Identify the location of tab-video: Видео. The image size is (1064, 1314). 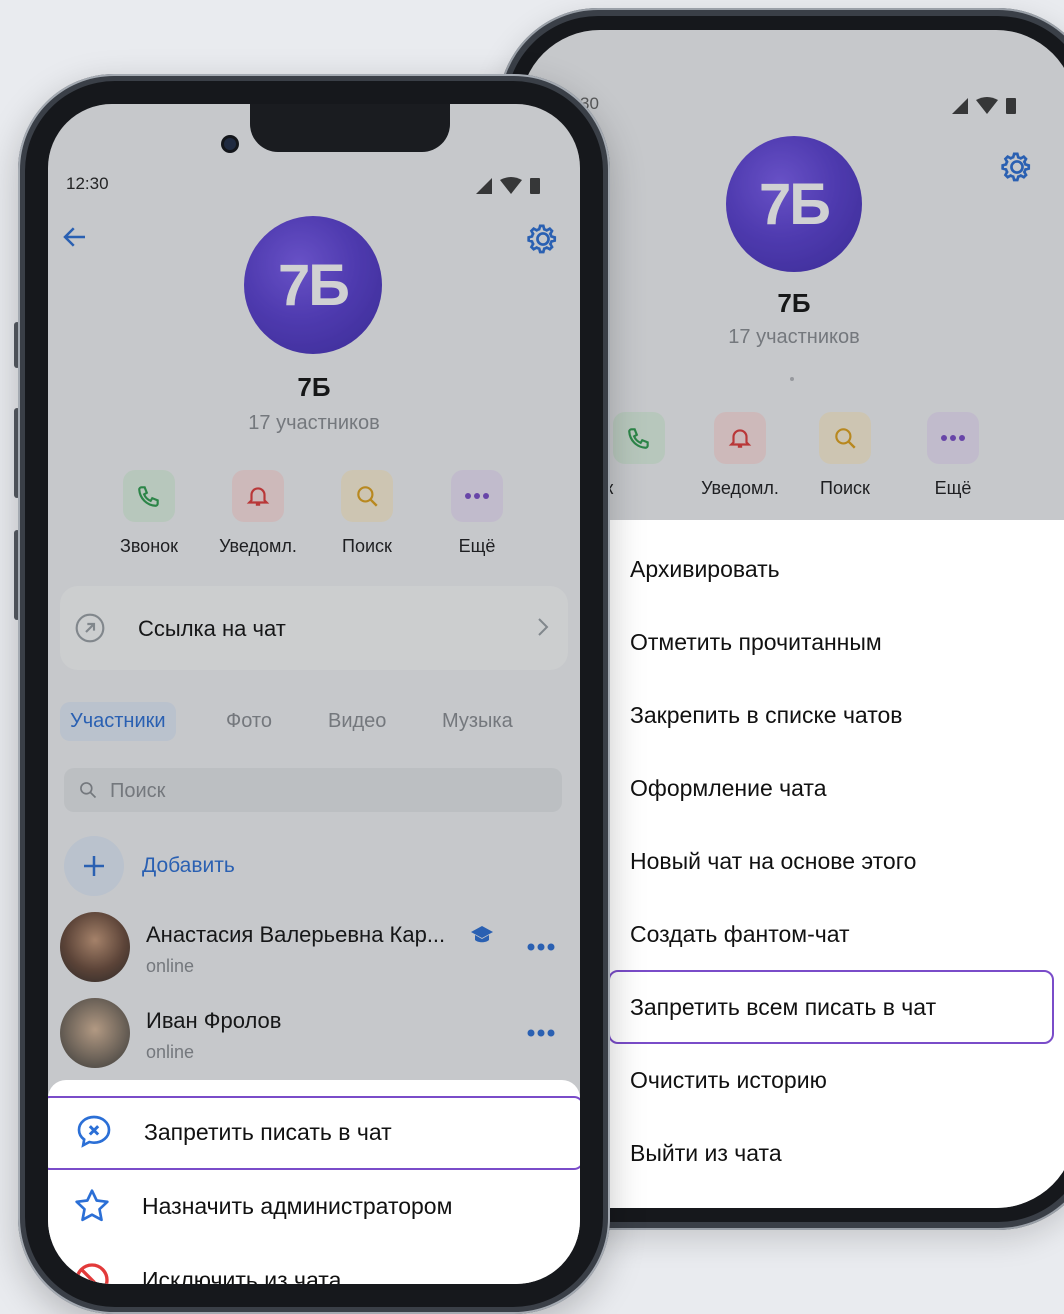
(357, 721).